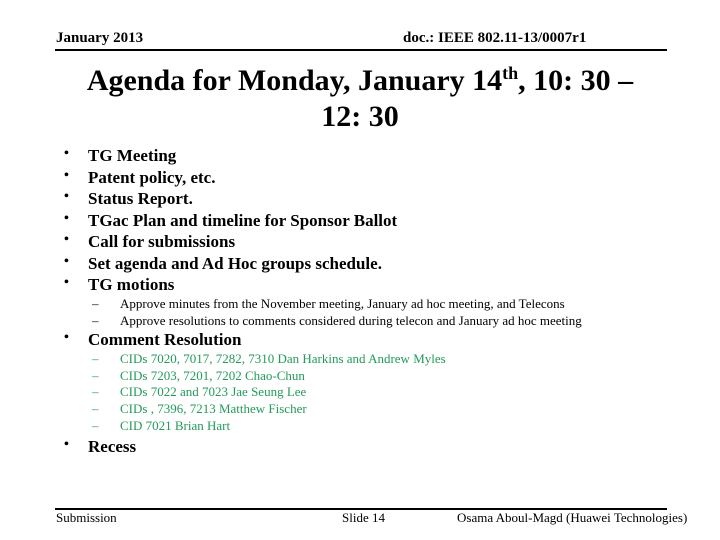  What do you see at coordinates (363, 517) in the screenshot?
I see `footer-slide-number: Slide 14` at bounding box center [363, 517].